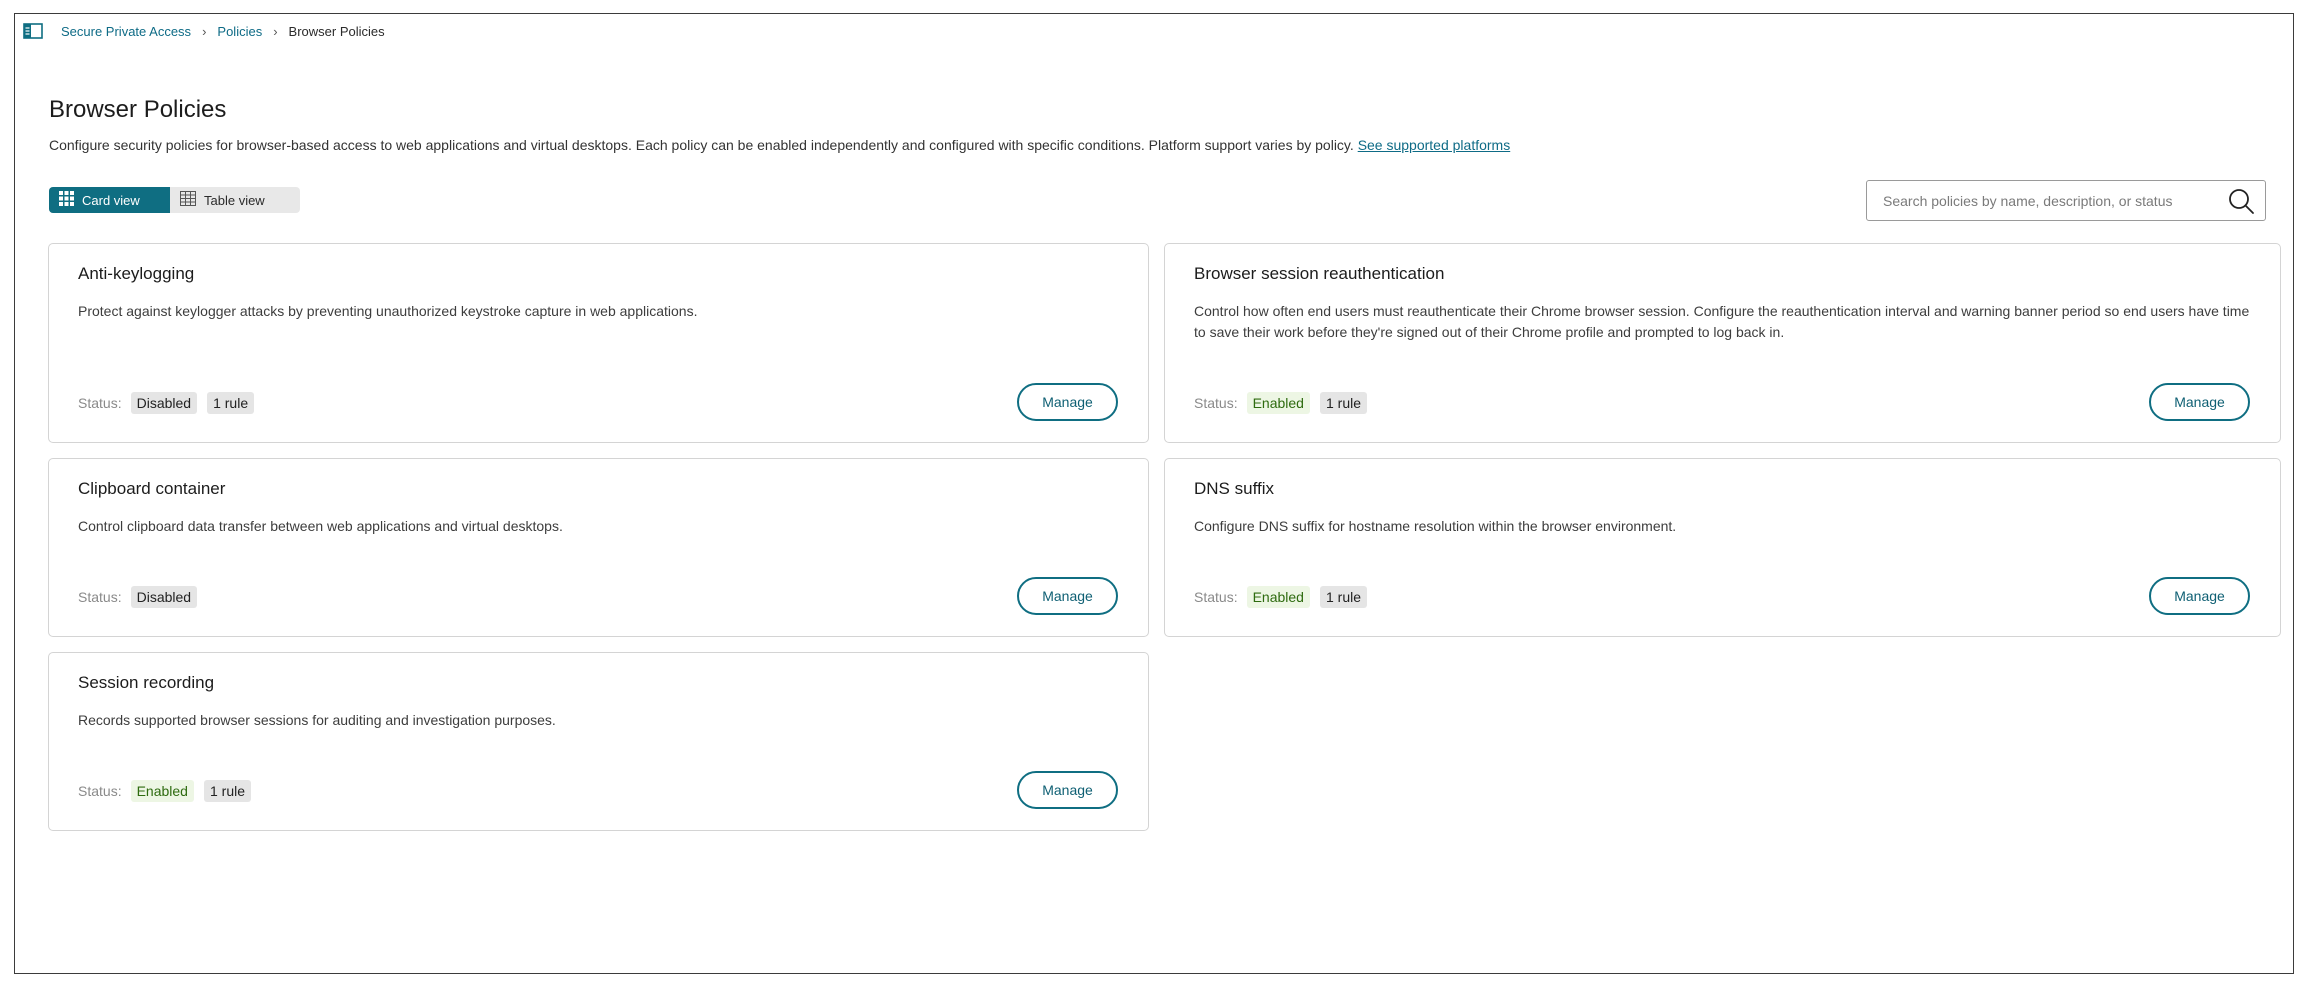 The height and width of the screenshot is (983, 2307). I want to click on table-view-label: Table view, so click(234, 200).